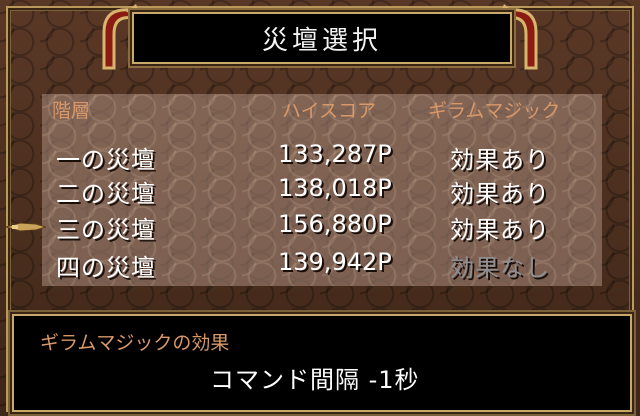 The height and width of the screenshot is (416, 640). What do you see at coordinates (26, 227) in the screenshot?
I see `pointing-hand-cursor-icon` at bounding box center [26, 227].